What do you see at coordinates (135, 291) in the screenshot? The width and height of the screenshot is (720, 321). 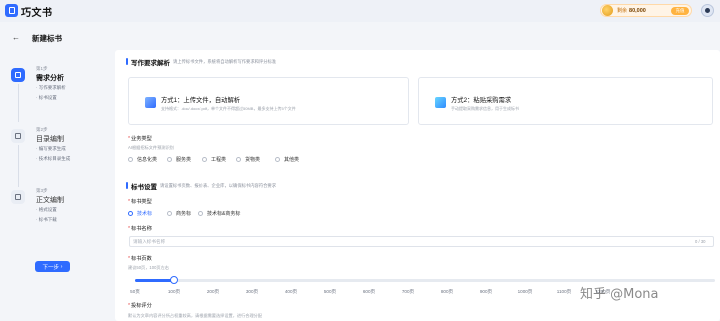 I see `pages-slider-tick-label: 50页` at bounding box center [135, 291].